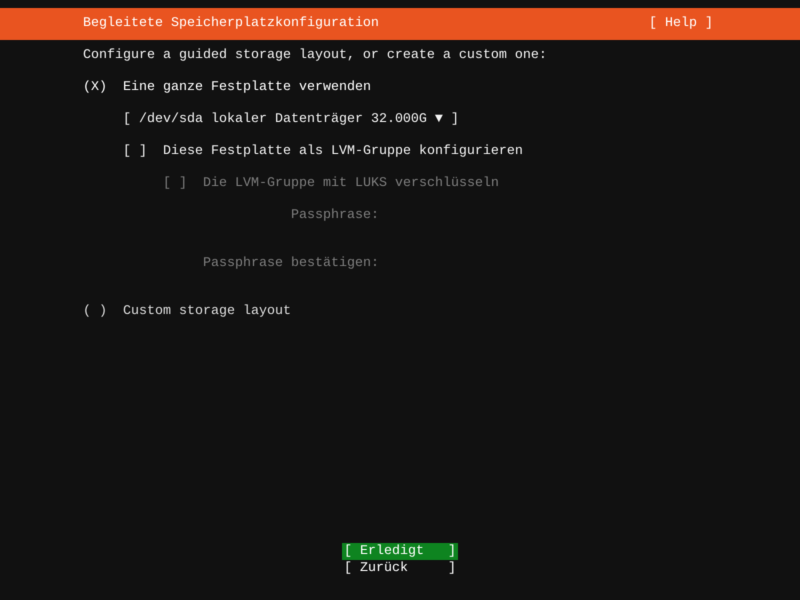  Describe the element at coordinates (400, 568) in the screenshot. I see `action-button: [ Zurück ]` at that location.